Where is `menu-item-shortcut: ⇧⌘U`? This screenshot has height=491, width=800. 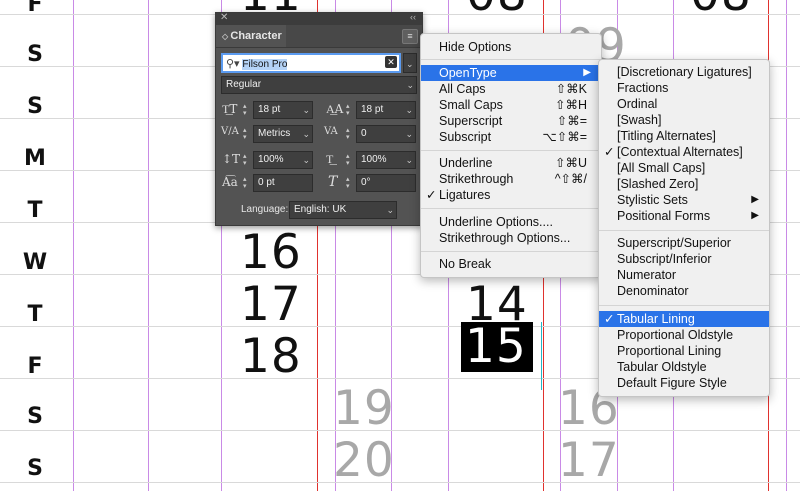 menu-item-shortcut: ⇧⌘U is located at coordinates (570, 163).